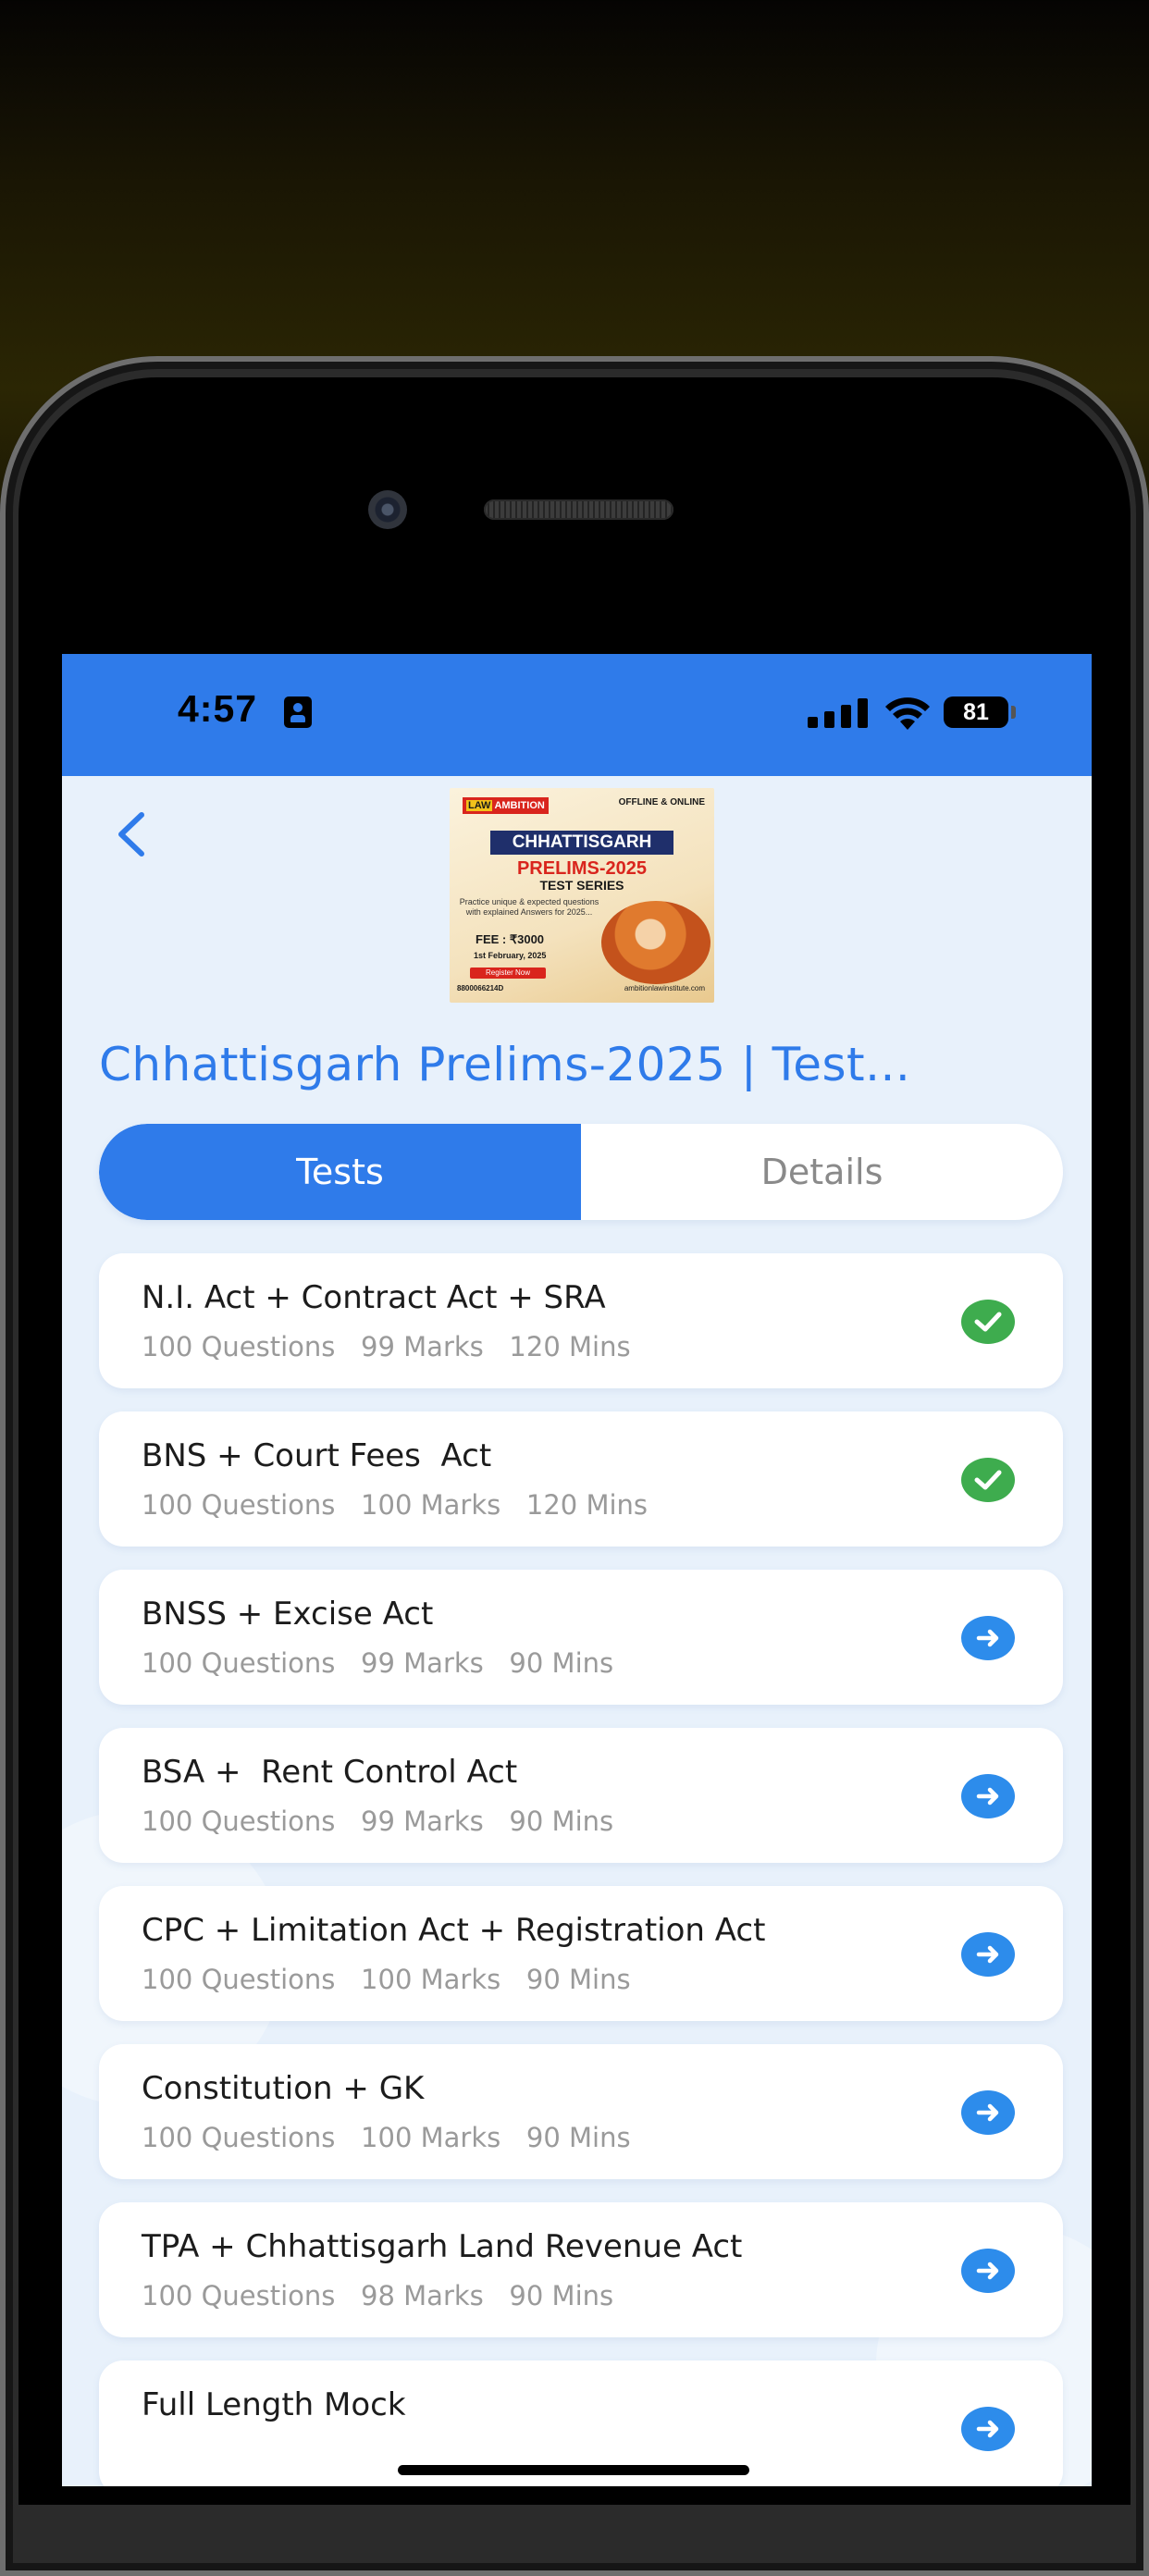 Image resolution: width=1149 pixels, height=2576 pixels. Describe the element at coordinates (656, 942) in the screenshot. I see `banner-illustration` at that location.